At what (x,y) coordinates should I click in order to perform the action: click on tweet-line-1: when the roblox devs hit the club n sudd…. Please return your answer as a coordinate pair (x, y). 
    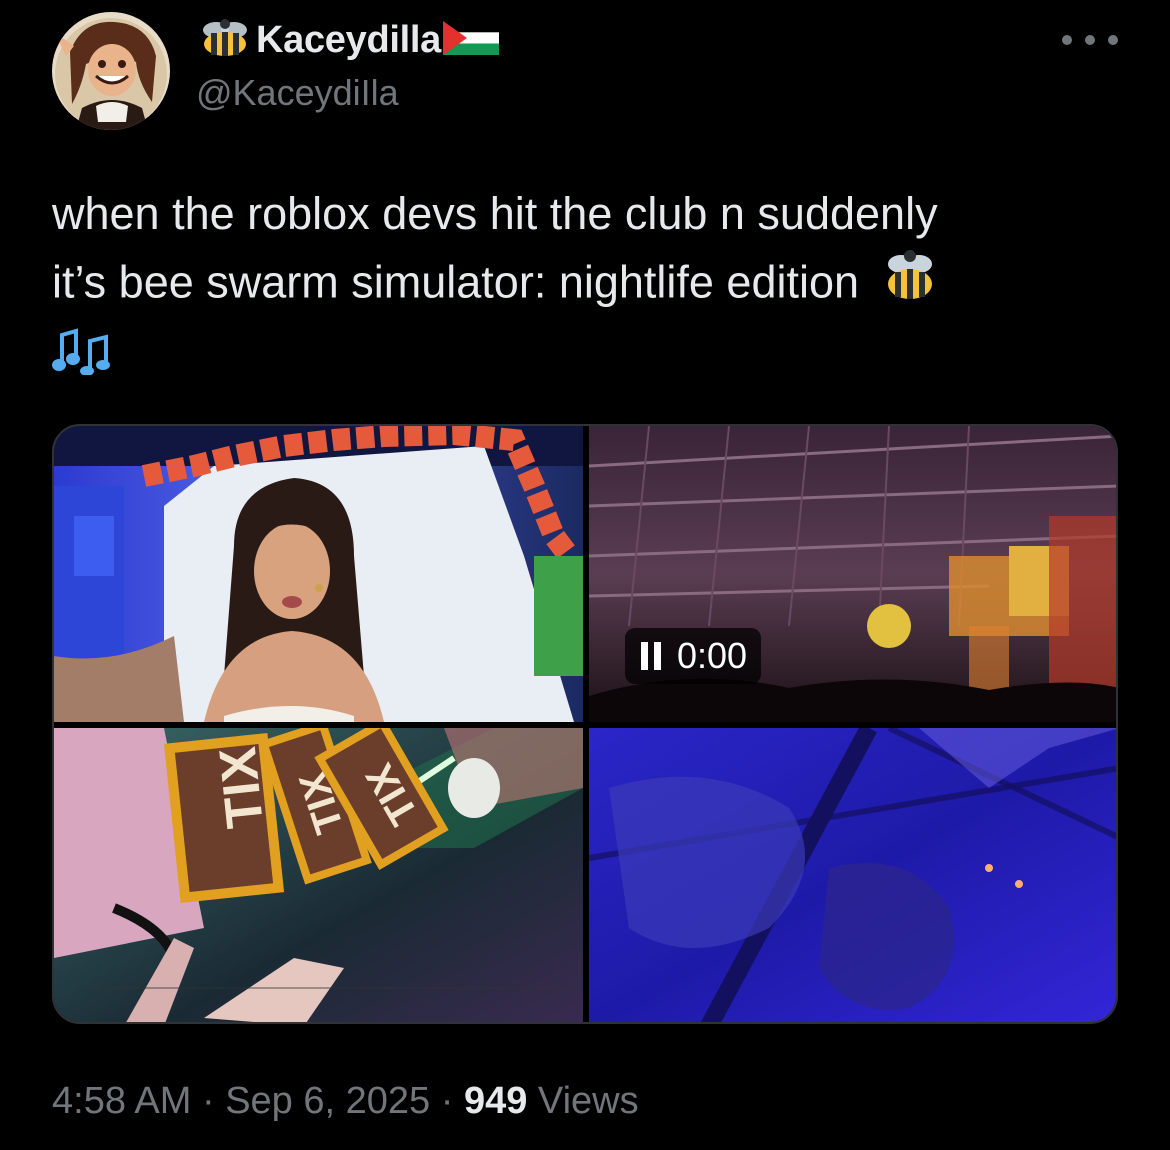
    Looking at the image, I should click on (495, 213).